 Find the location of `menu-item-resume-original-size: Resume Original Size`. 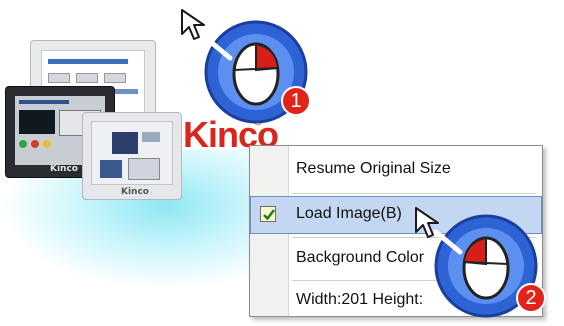

menu-item-resume-original-size: Resume Original Size is located at coordinates (396, 170).